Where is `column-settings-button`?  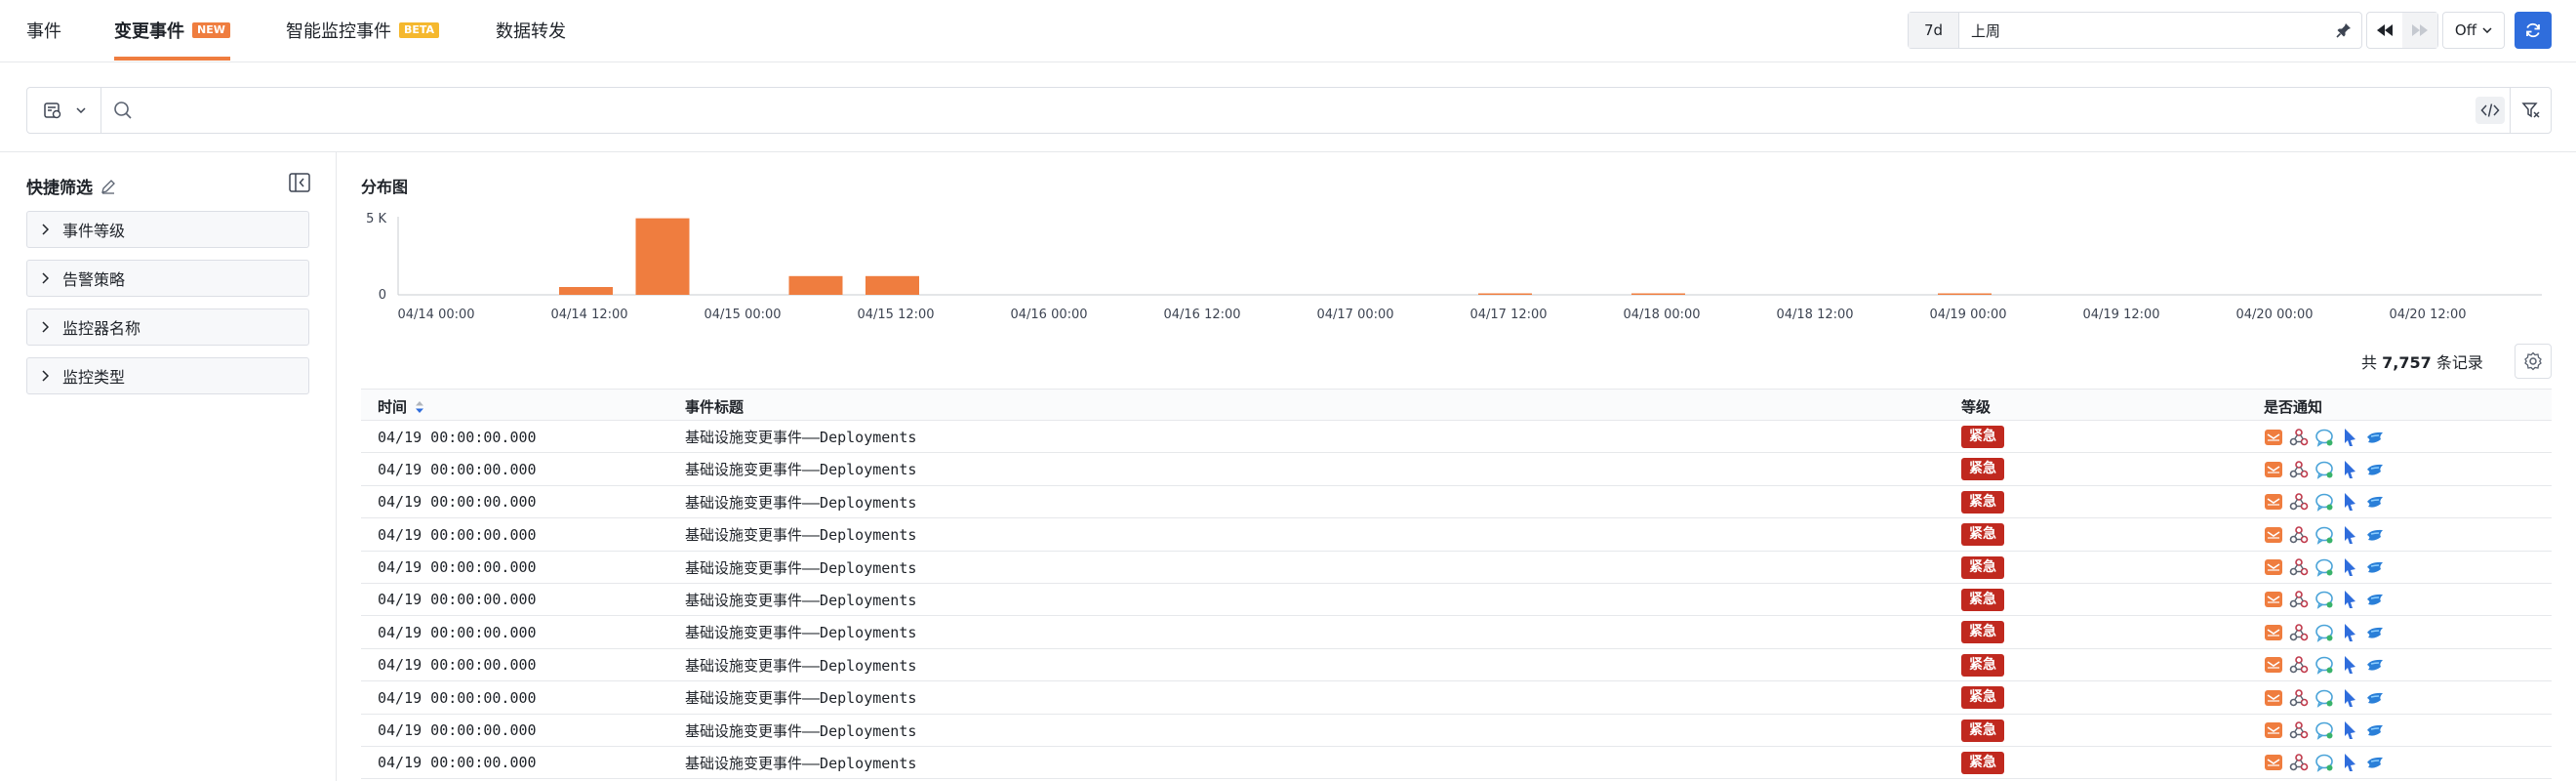 column-settings-button is located at coordinates (2533, 361).